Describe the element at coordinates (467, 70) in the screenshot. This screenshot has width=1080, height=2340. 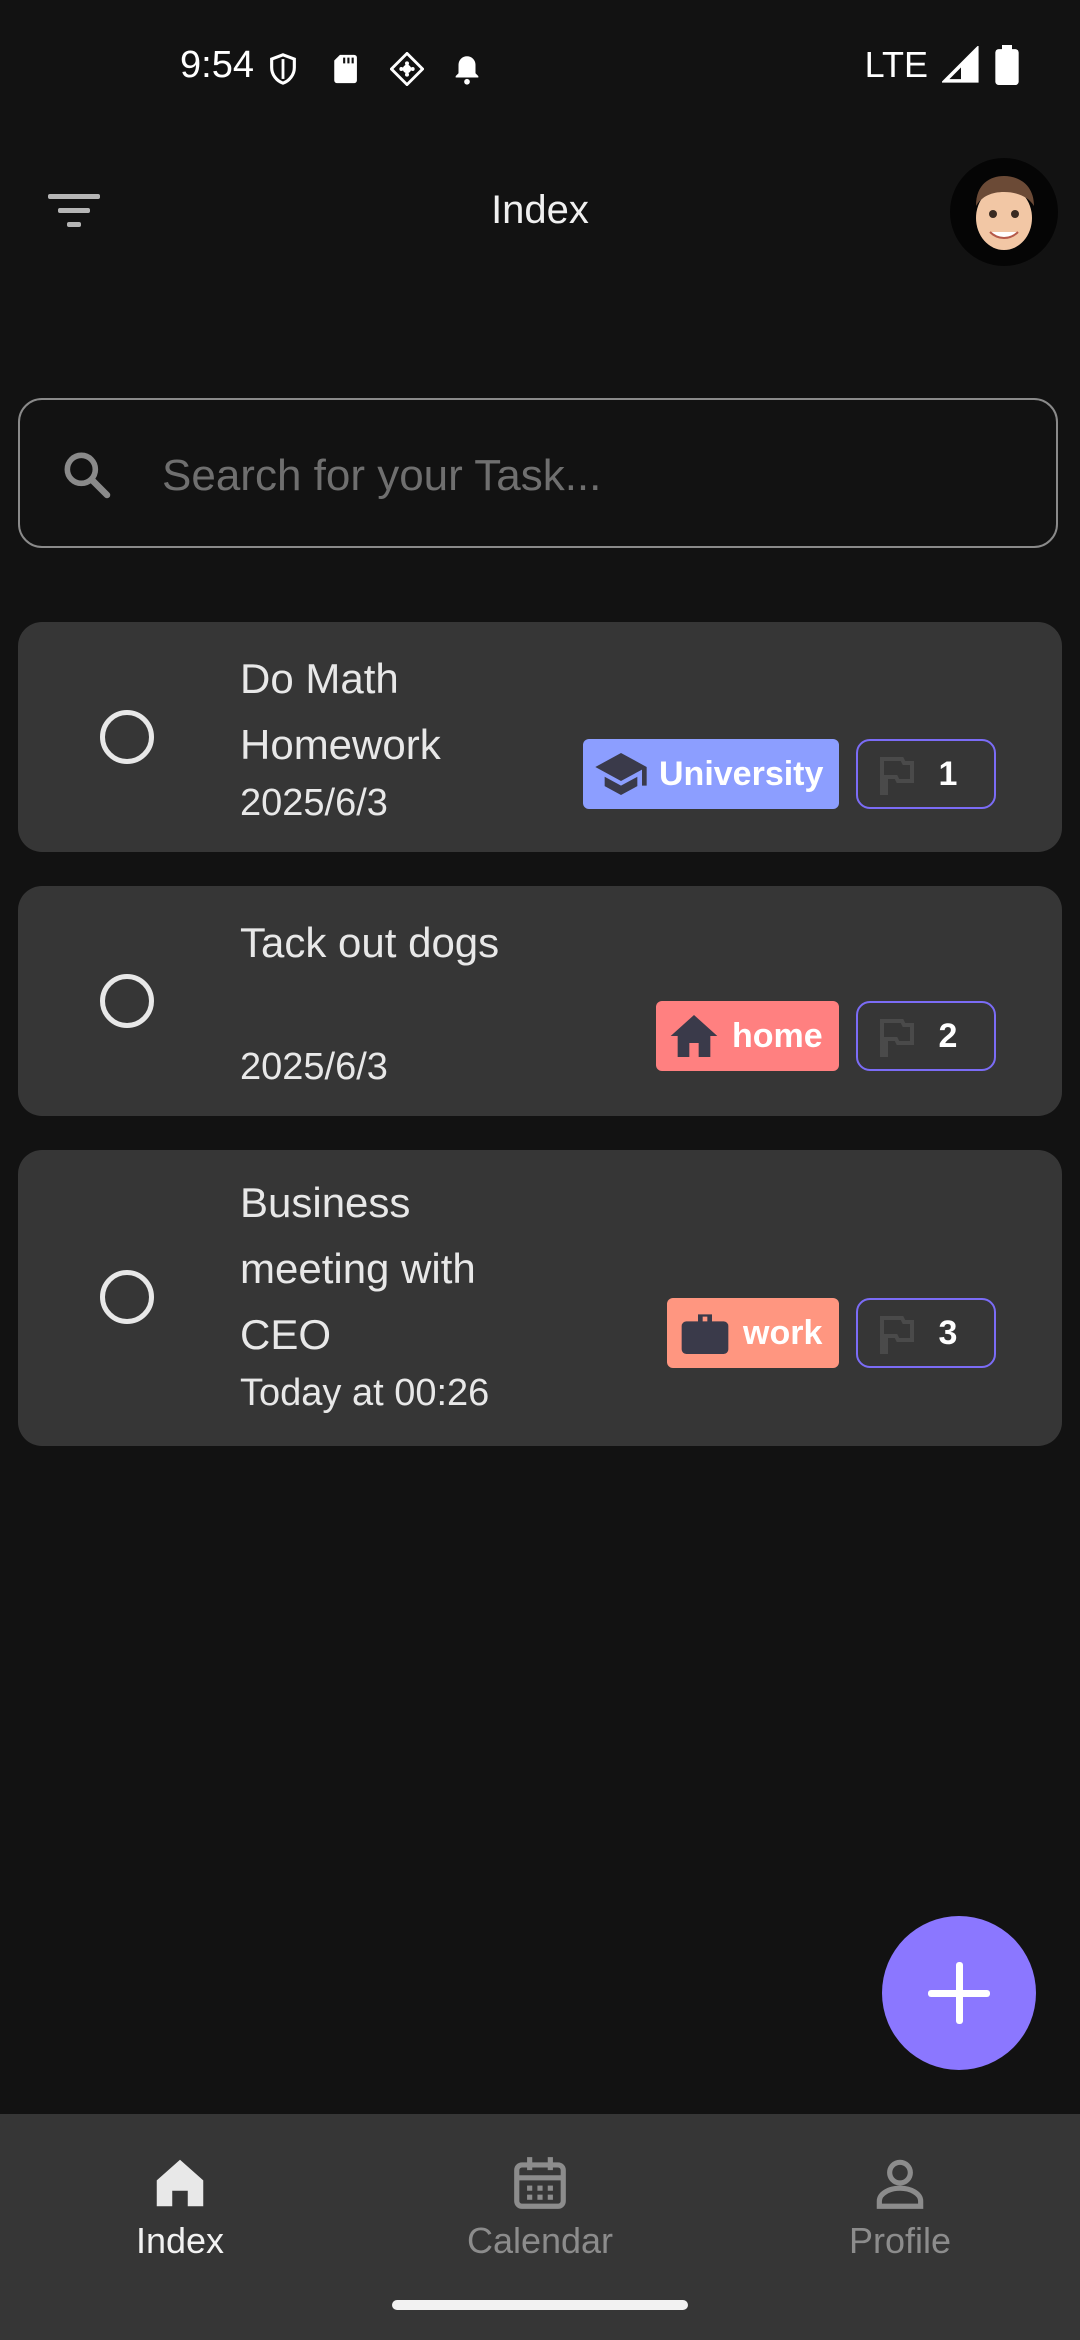
I see `notification-bell-icon` at that location.